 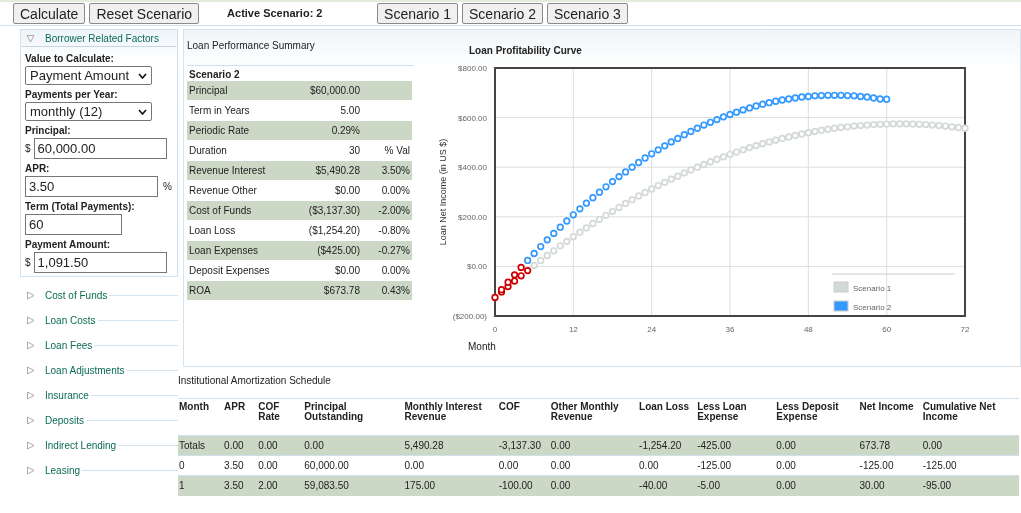 I want to click on column-header: Cumulative Net Income, so click(x=970, y=417).